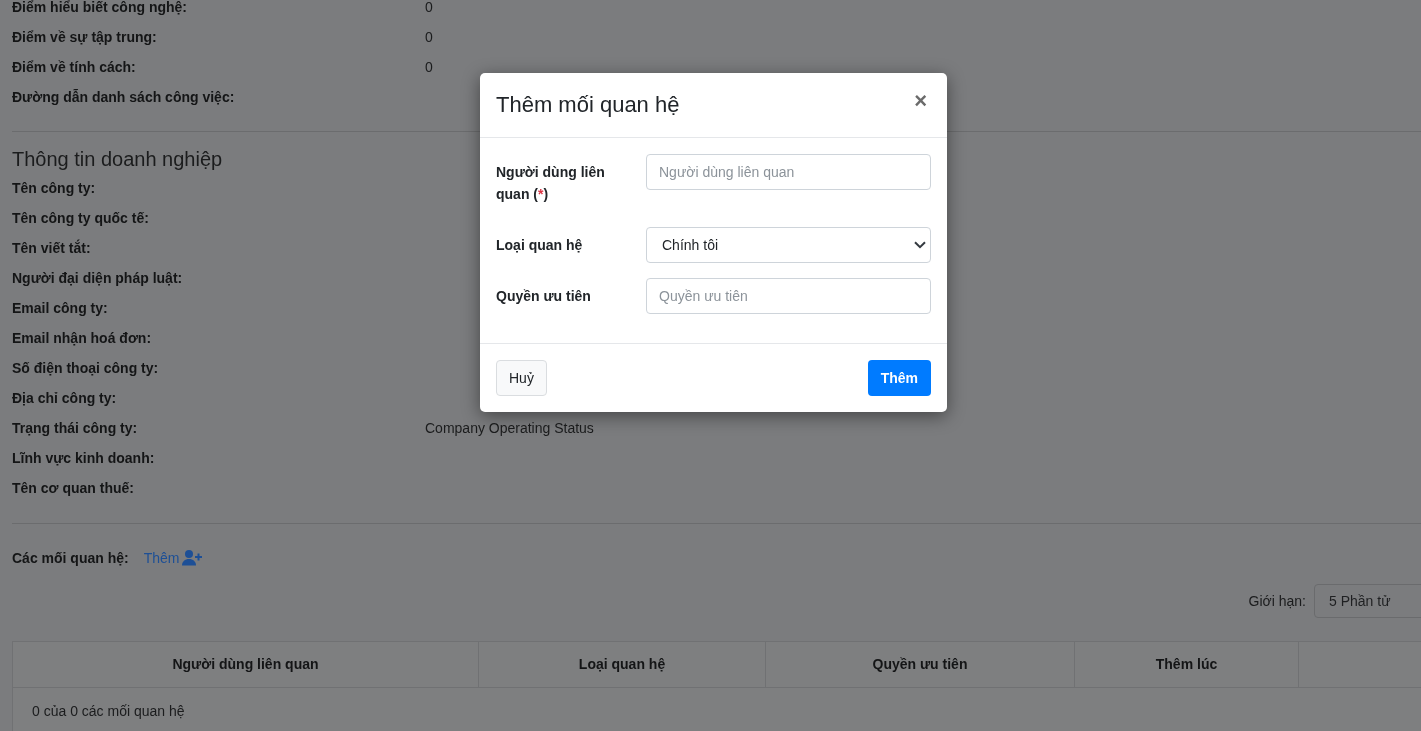 This screenshot has width=1421, height=731. I want to click on field-label: Địa chỉ công ty:, so click(64, 398).